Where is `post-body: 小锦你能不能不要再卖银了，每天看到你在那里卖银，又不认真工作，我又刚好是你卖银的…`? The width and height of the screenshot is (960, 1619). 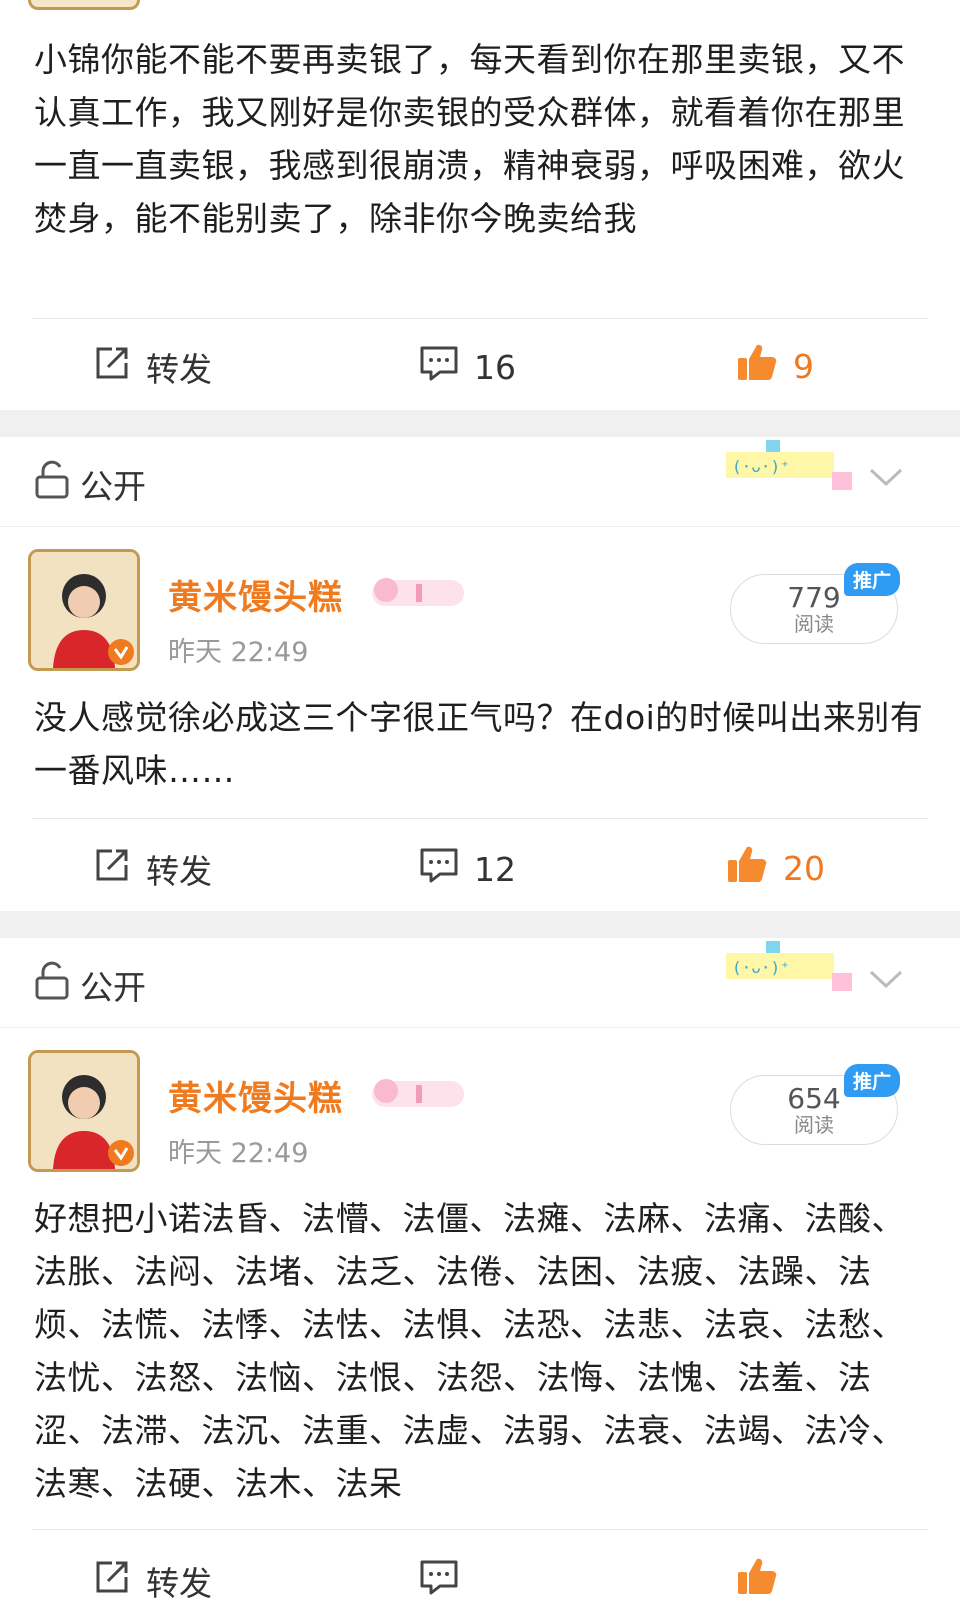 post-body: 小锦你能不能不要再卖银了，每天看到你在那里卖银，又不认真工作，我又刚好是你卖银的… is located at coordinates (469, 139).